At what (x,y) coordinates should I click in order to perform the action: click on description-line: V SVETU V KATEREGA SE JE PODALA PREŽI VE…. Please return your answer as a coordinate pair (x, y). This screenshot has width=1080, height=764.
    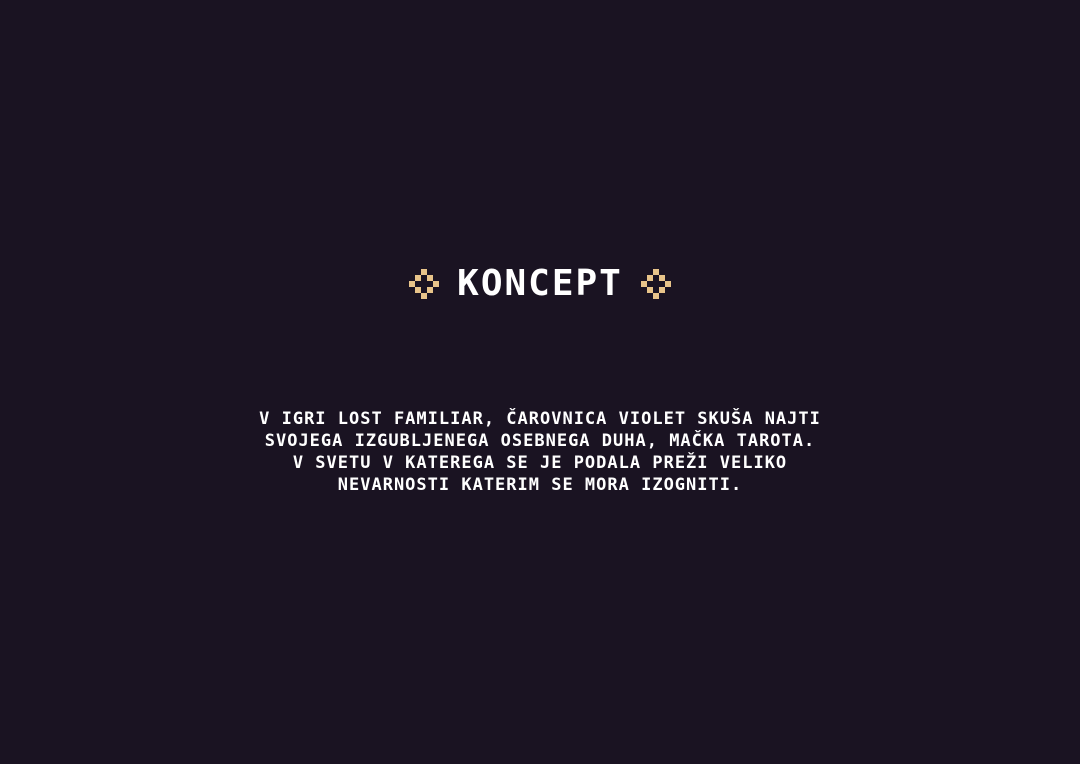
    Looking at the image, I should click on (540, 463).